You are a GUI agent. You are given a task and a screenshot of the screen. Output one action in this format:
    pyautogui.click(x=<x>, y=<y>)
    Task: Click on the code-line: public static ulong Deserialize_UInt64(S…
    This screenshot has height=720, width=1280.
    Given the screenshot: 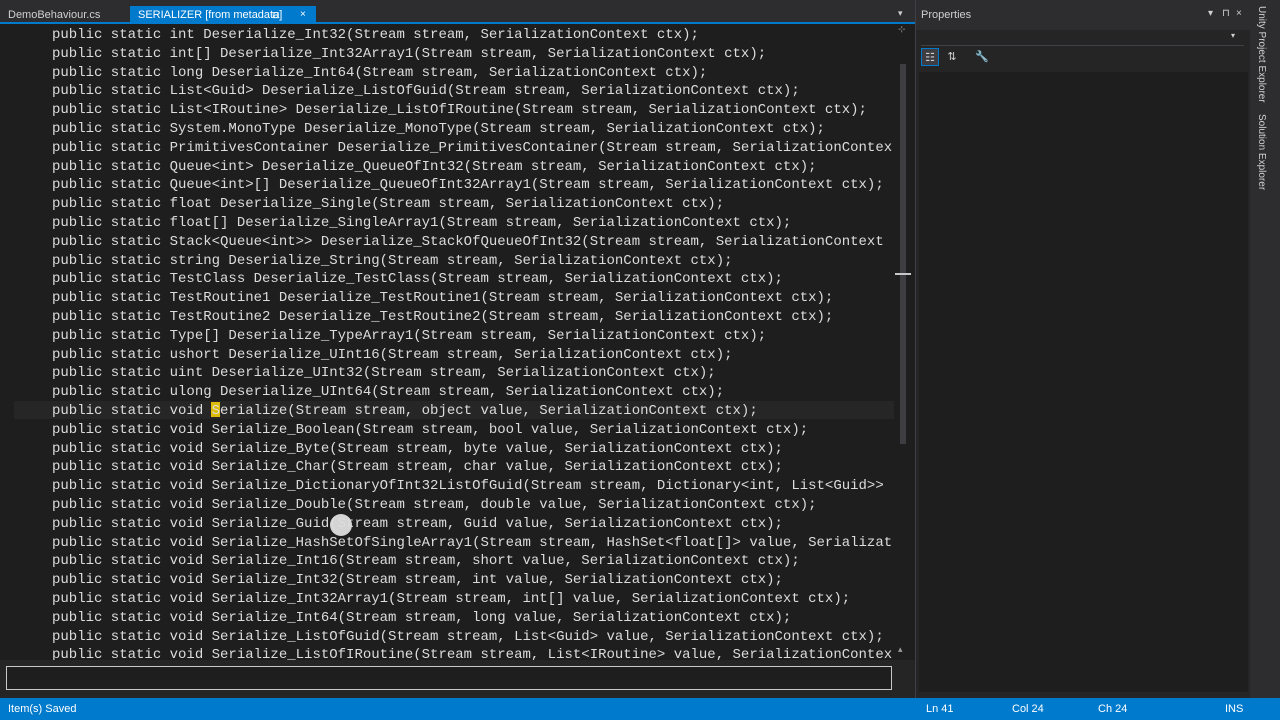 What is the action you would take?
    pyautogui.click(x=388, y=392)
    